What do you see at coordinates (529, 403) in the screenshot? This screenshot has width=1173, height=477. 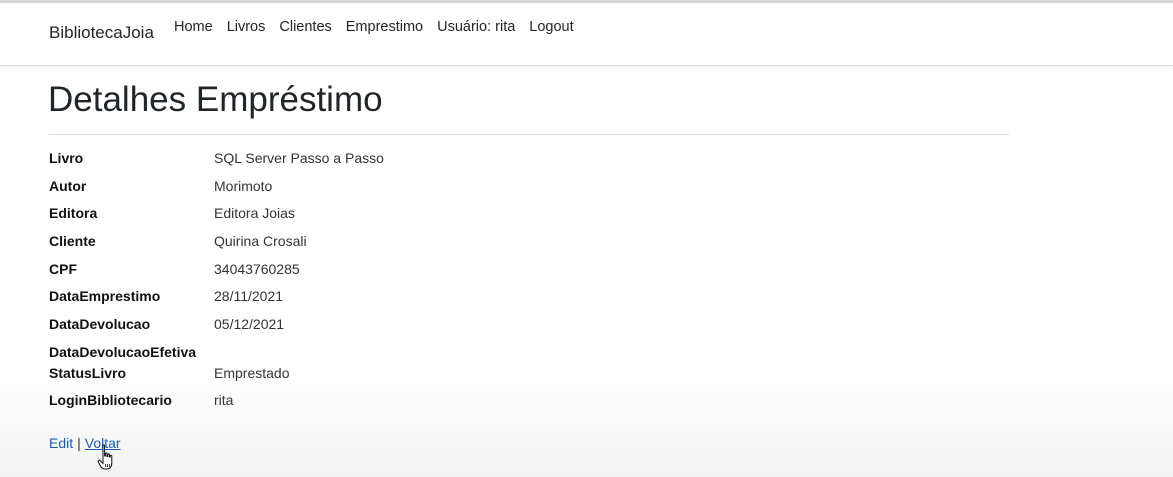 I see `detail-row-loginbibliotecario: LoginBibliotecario rita` at bounding box center [529, 403].